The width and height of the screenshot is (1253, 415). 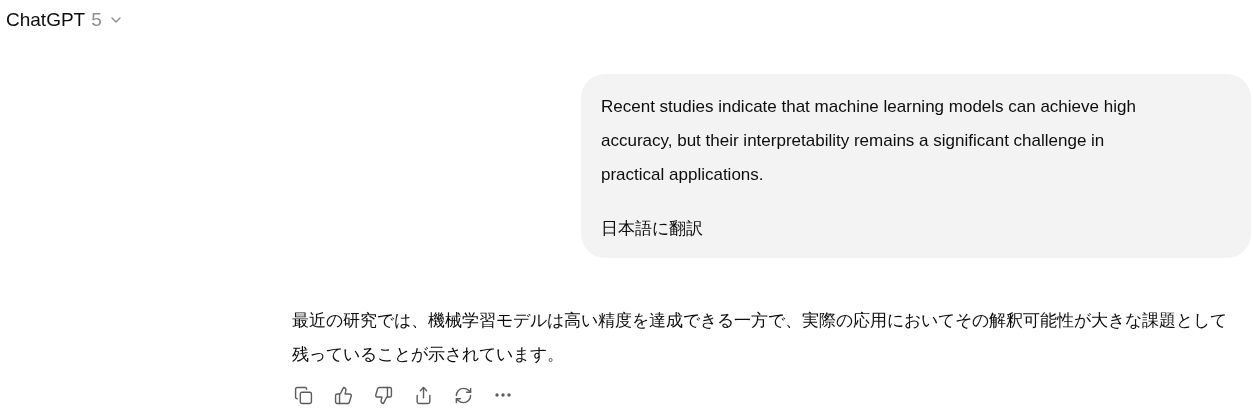 I want to click on thumbs-down-icon, so click(x=383, y=395).